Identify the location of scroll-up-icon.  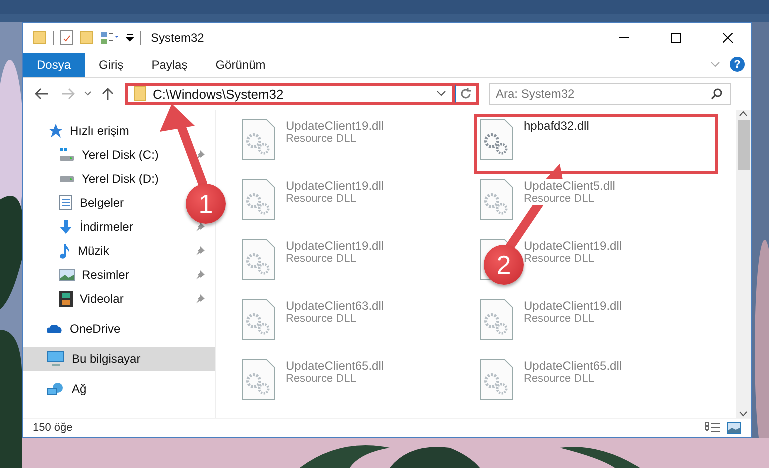
(743, 114).